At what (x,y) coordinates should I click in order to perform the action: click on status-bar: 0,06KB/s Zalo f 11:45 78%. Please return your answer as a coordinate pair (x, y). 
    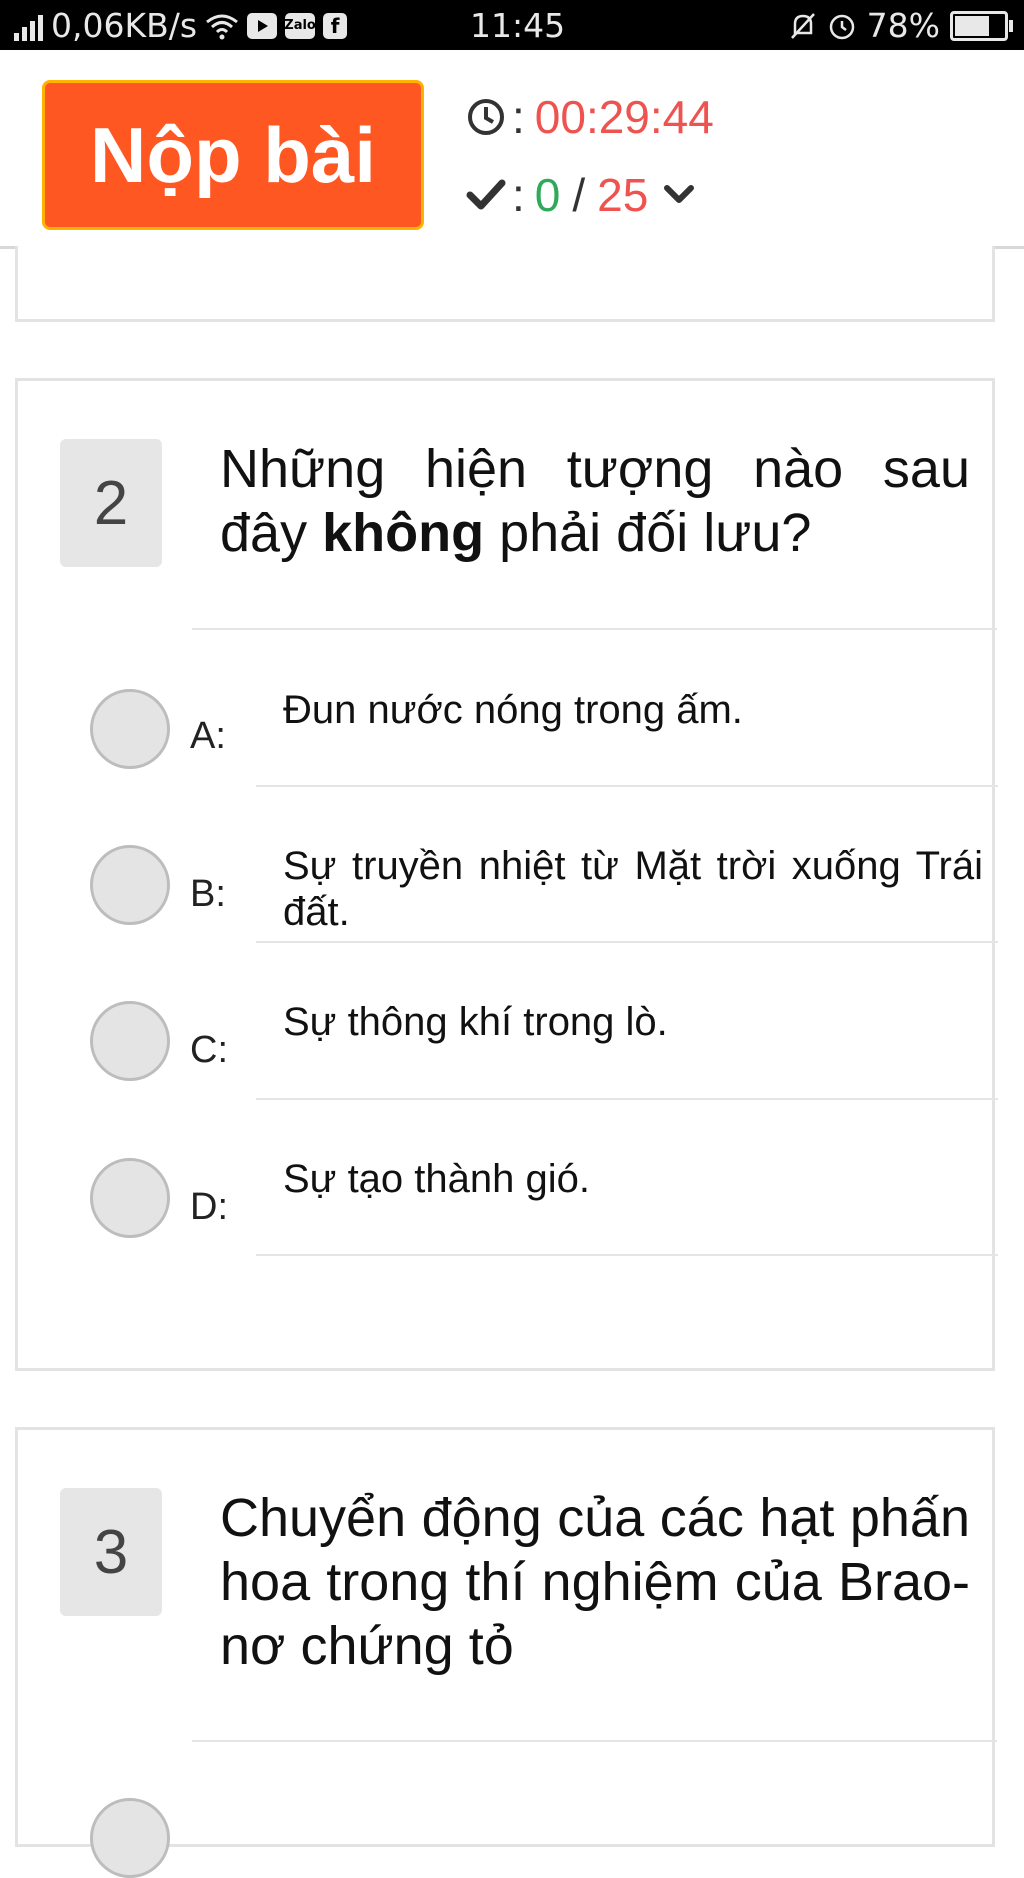
    Looking at the image, I should click on (512, 25).